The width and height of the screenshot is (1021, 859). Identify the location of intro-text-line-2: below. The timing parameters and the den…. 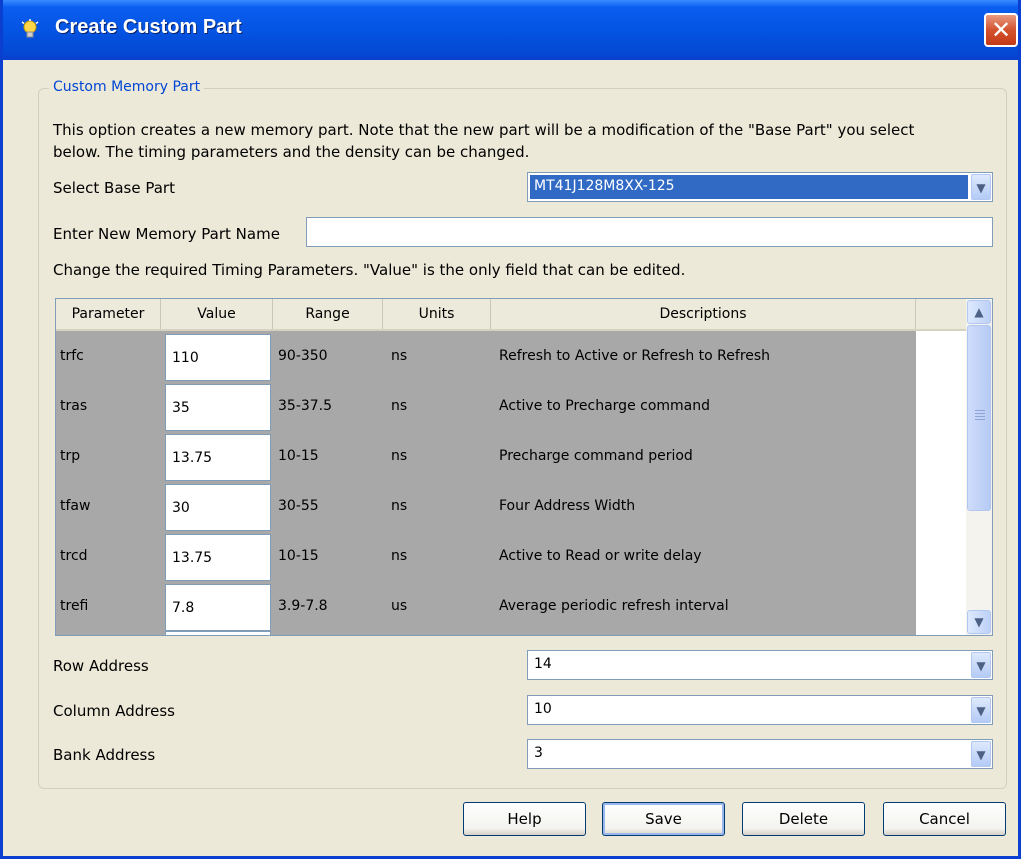
(291, 152).